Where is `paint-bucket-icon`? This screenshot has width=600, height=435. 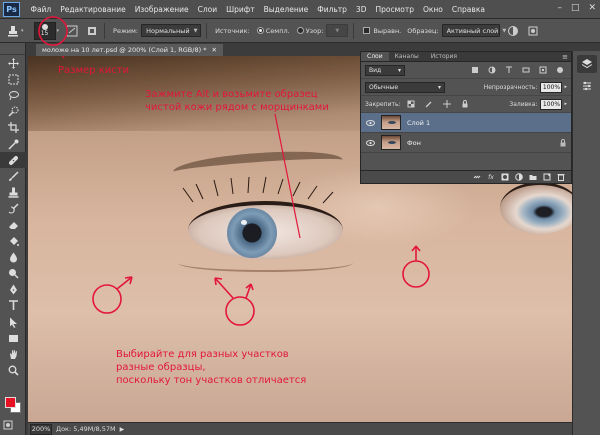 paint-bucket-icon is located at coordinates (13, 241).